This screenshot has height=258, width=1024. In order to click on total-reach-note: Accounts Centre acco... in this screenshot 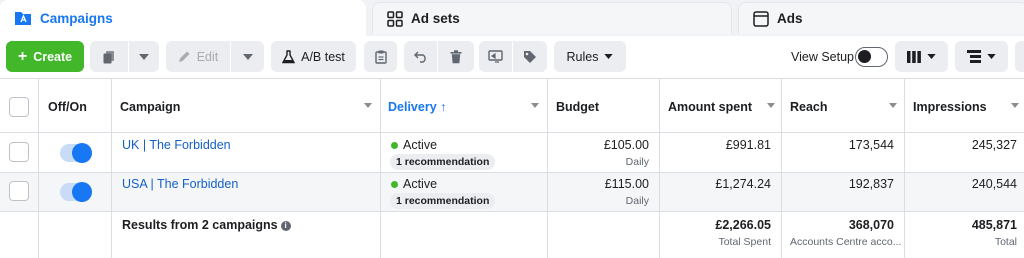, I will do `click(846, 242)`.